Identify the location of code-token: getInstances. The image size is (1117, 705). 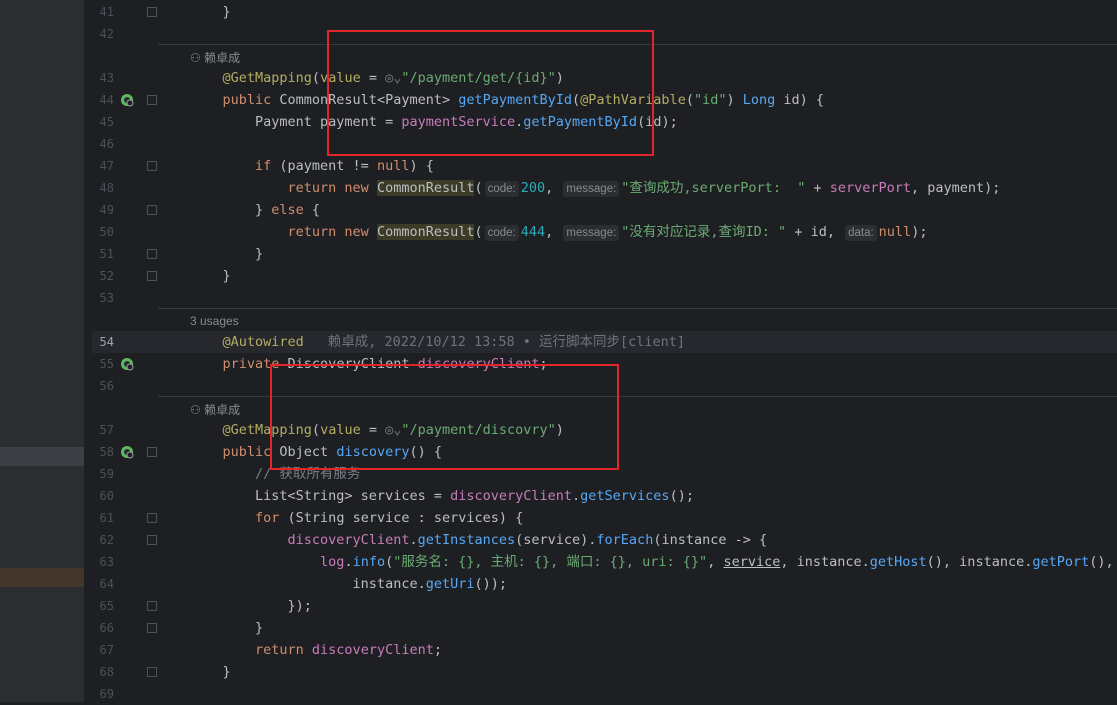
(466, 540).